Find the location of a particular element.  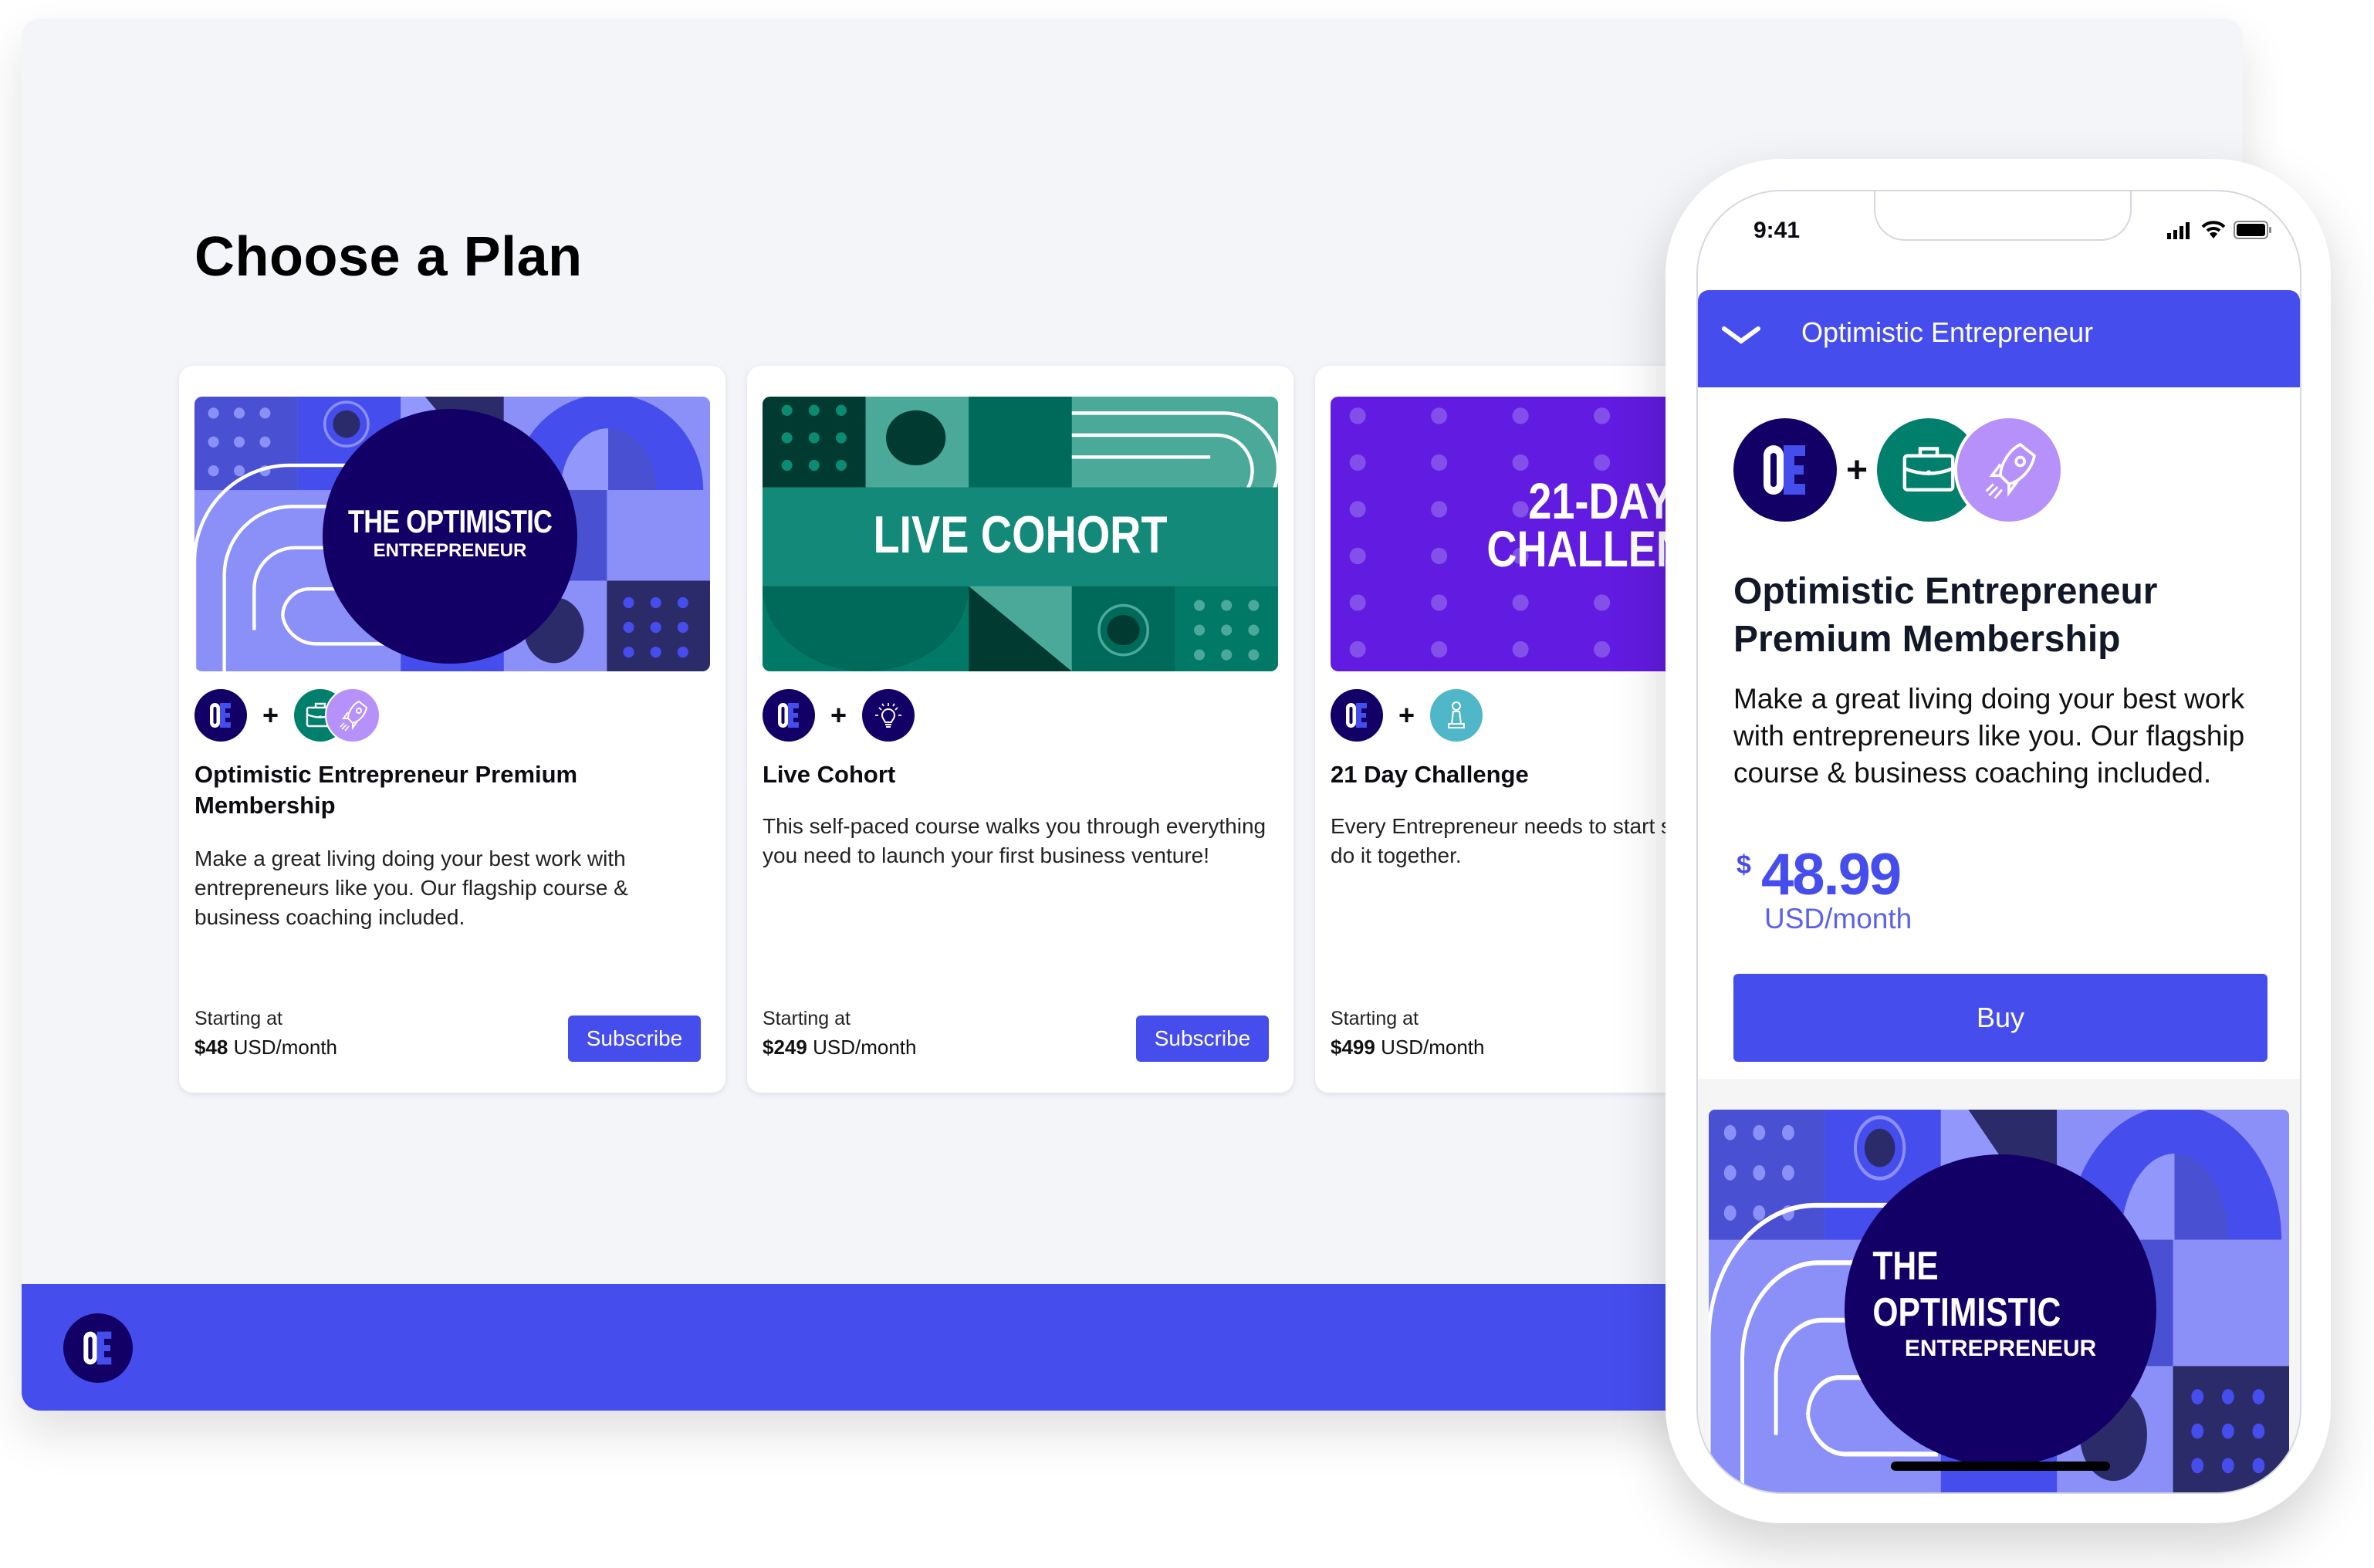

price-amount: $249 is located at coordinates (785, 1047).